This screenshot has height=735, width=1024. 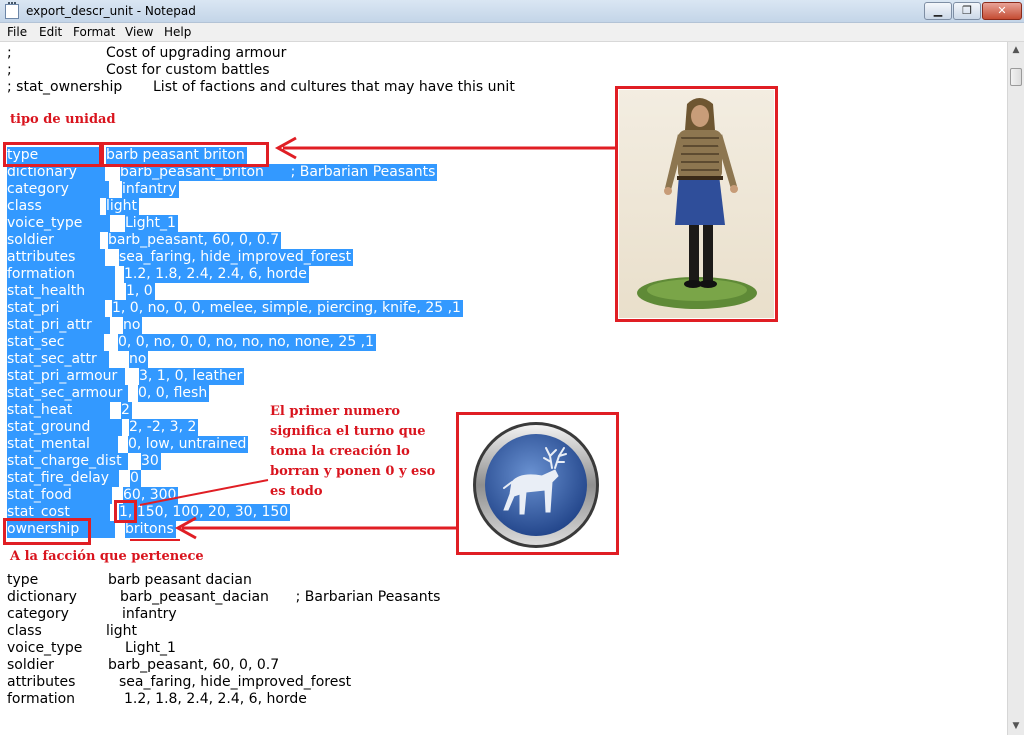 I want to click on vertical-scrollbar: ▲ ▼, so click(x=1015, y=388).